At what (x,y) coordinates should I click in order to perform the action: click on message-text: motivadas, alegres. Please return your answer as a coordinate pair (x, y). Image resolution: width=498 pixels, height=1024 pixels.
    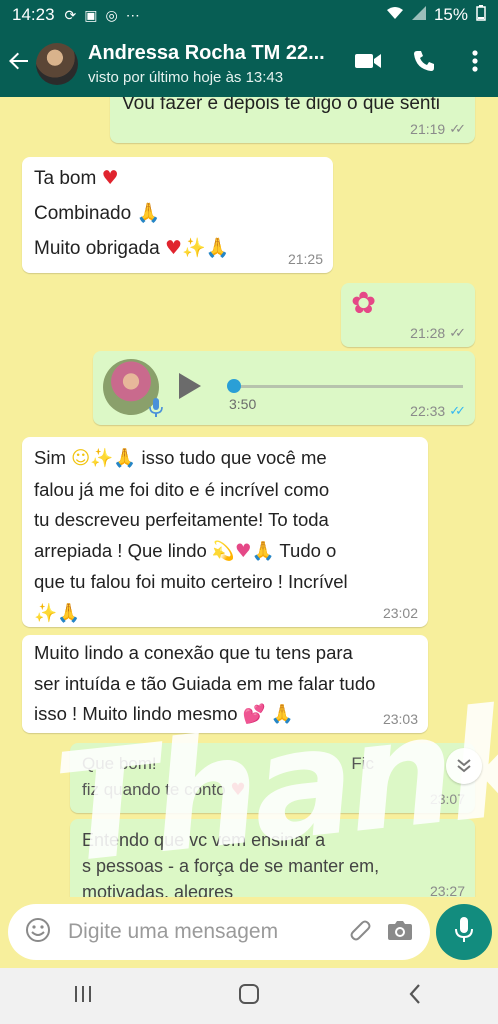
    Looking at the image, I should click on (158, 889).